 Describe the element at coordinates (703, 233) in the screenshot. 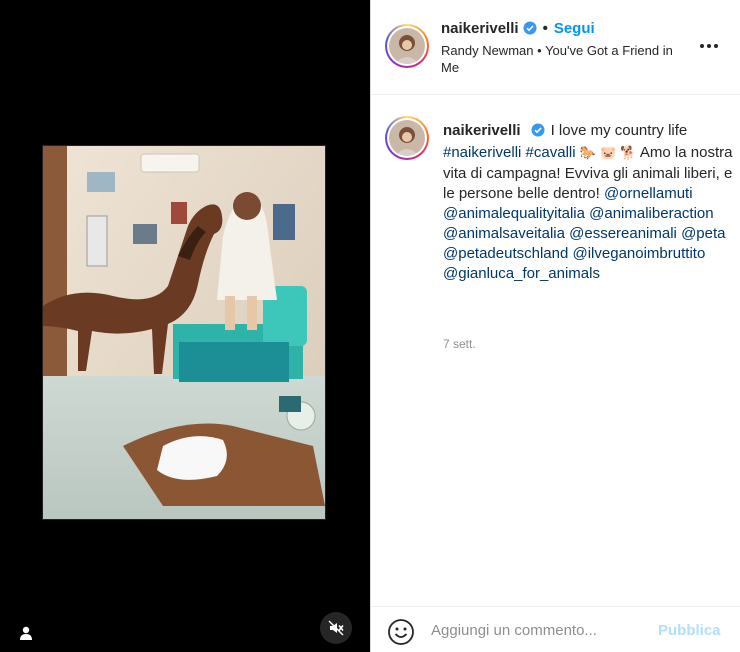

I see `mention-link: @peta` at that location.